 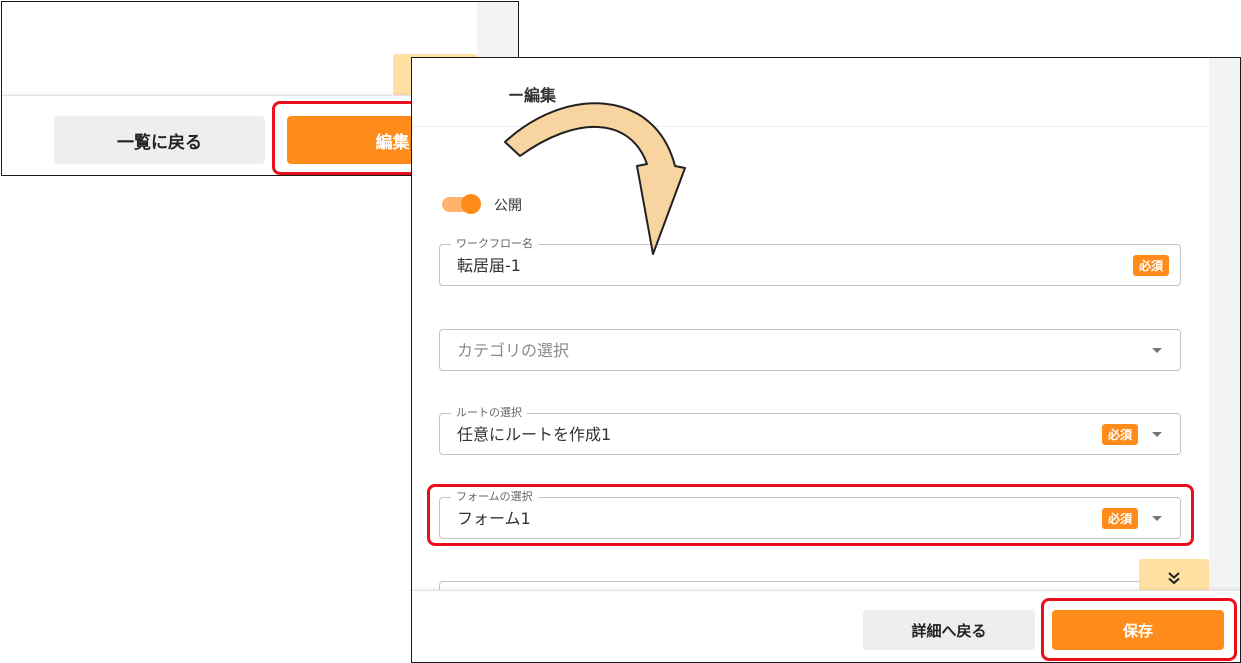 I want to click on route-value: 任意にルートを作成1, so click(x=534, y=434).